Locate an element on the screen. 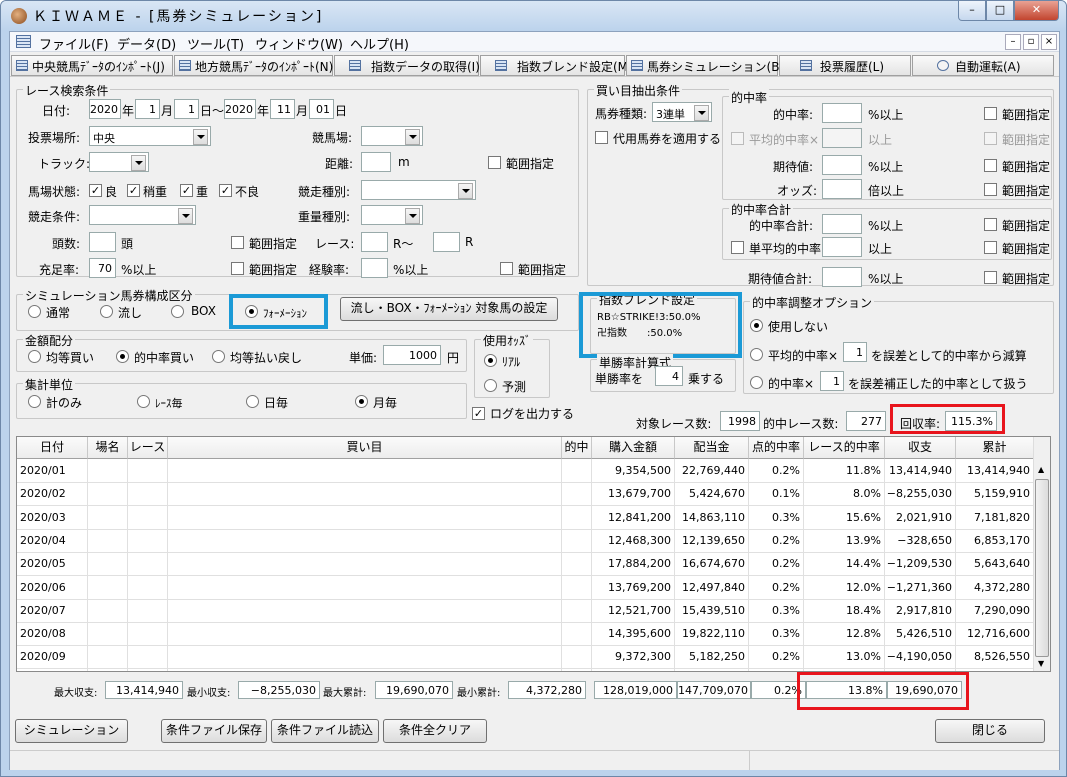 The width and height of the screenshot is (1067, 777). log-output-checkbox: ✓ is located at coordinates (478, 413).